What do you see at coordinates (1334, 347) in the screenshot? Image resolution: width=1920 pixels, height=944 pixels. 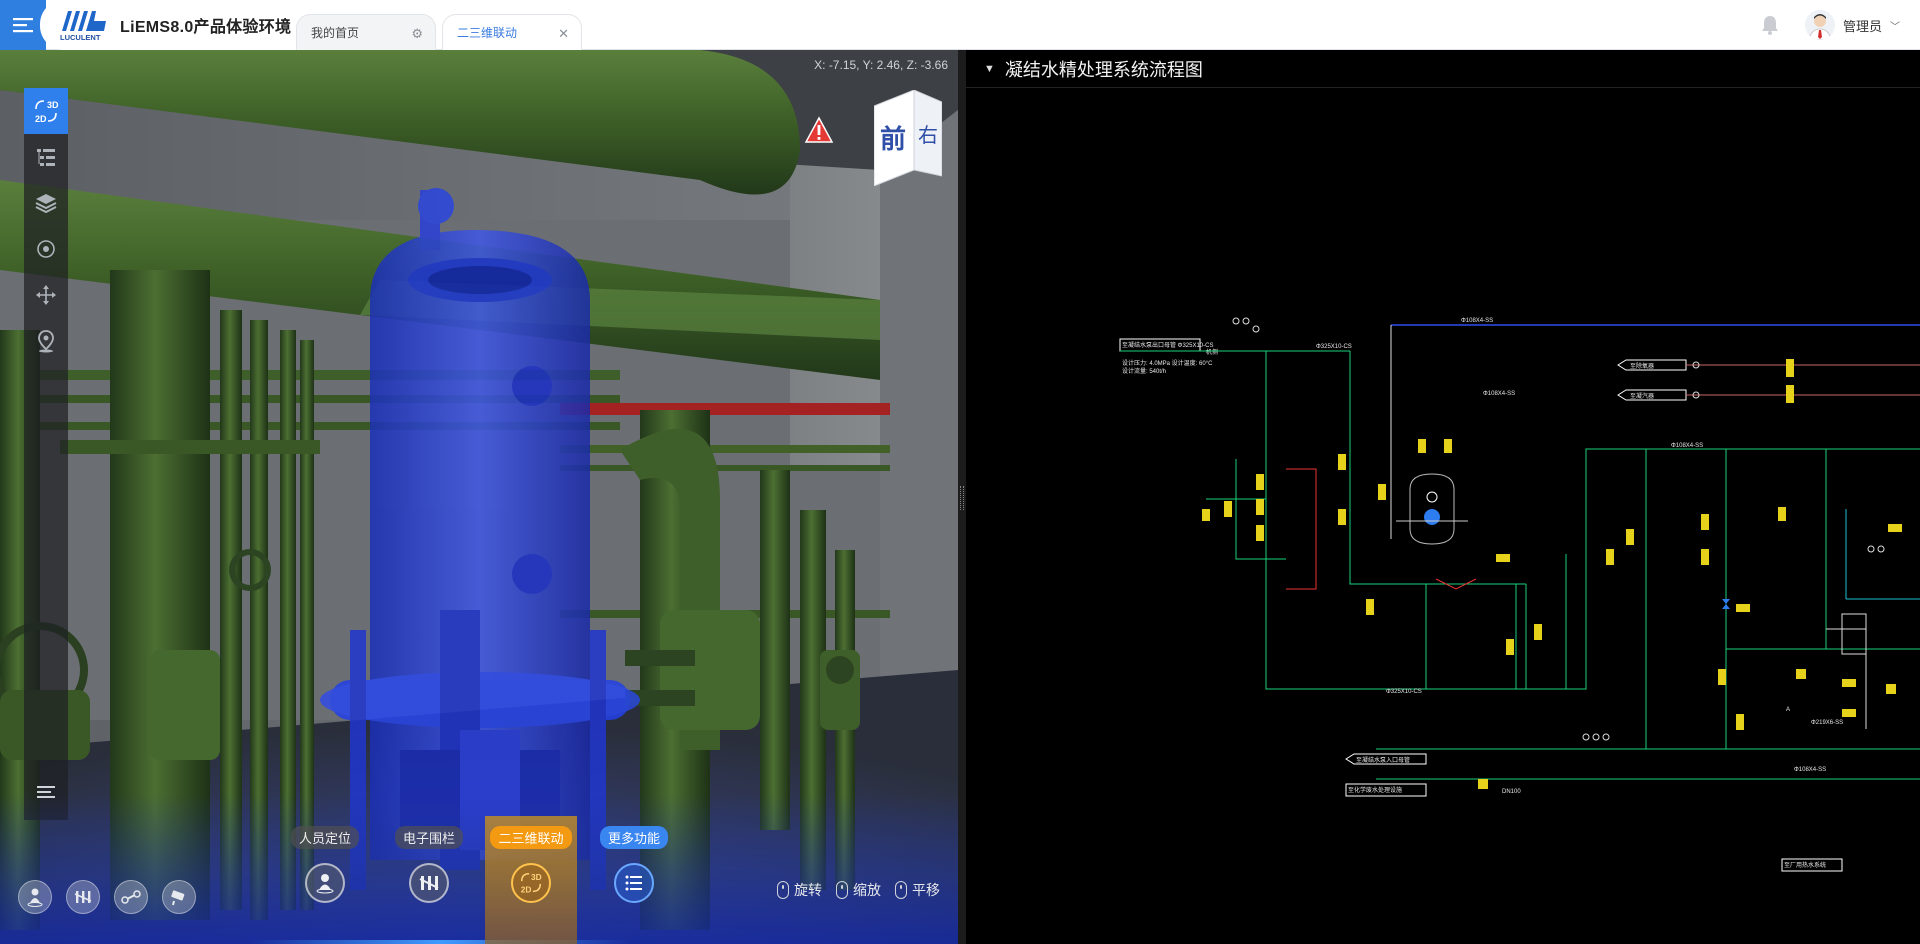 I see `label-pipe-a: Φ325X10-CS` at bounding box center [1334, 347].